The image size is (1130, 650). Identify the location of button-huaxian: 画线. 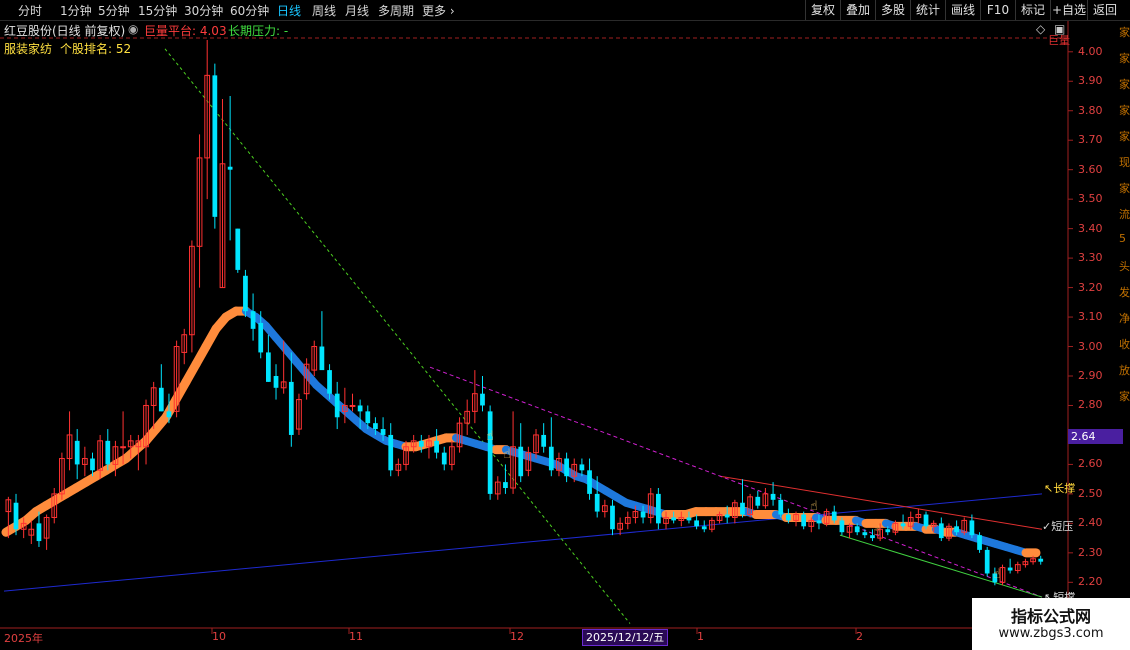
(962, 10).